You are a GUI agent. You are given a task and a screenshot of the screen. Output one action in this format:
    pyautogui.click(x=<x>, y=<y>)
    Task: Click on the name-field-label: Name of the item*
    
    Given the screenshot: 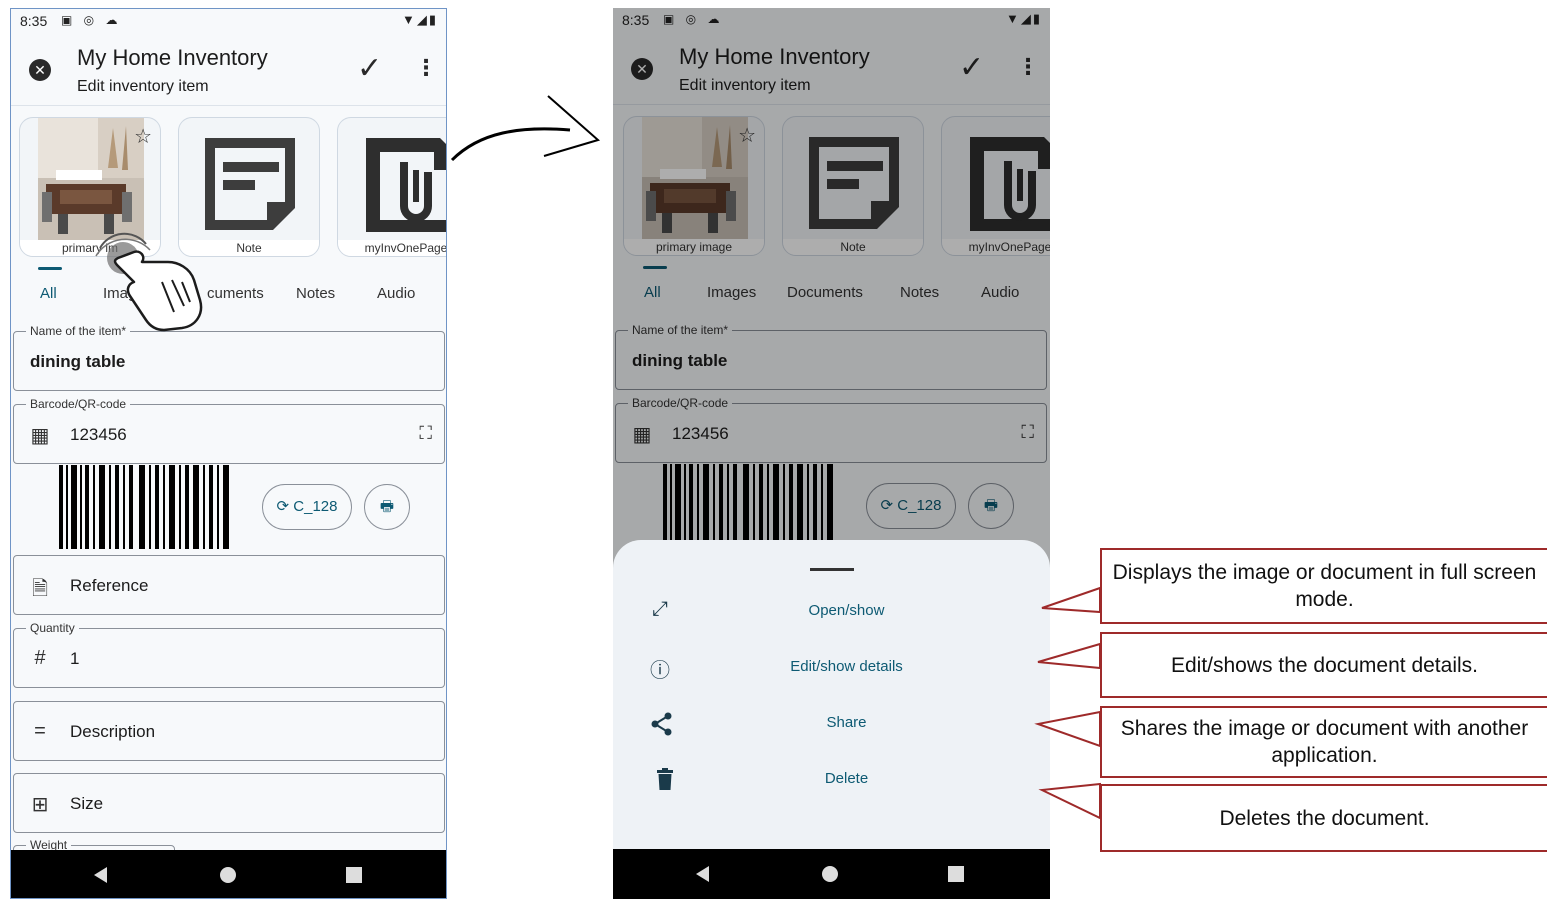 What is the action you would take?
    pyautogui.click(x=78, y=331)
    